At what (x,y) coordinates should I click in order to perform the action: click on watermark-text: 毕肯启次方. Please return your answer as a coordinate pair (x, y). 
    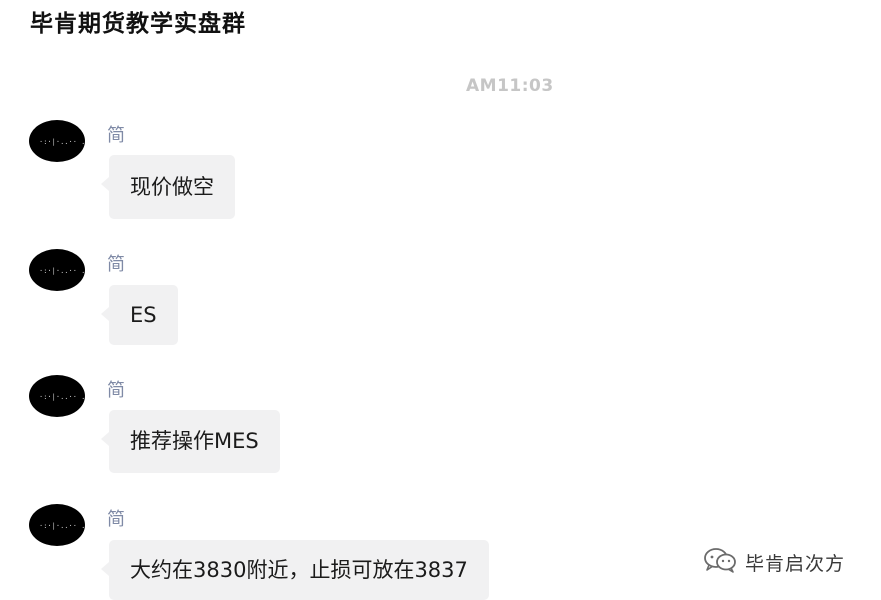
    Looking at the image, I should click on (795, 563).